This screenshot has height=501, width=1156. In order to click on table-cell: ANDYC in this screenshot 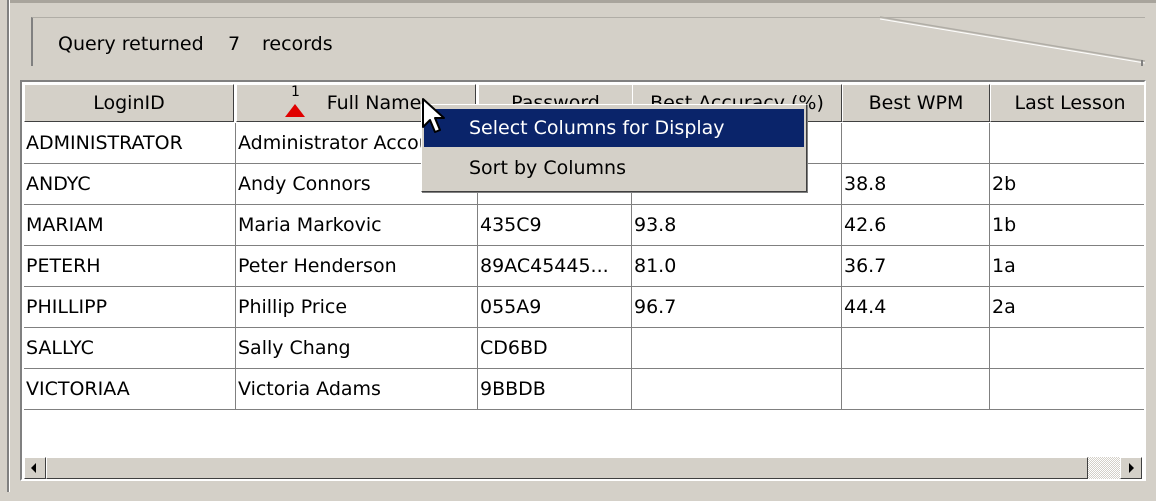, I will do `click(130, 184)`.